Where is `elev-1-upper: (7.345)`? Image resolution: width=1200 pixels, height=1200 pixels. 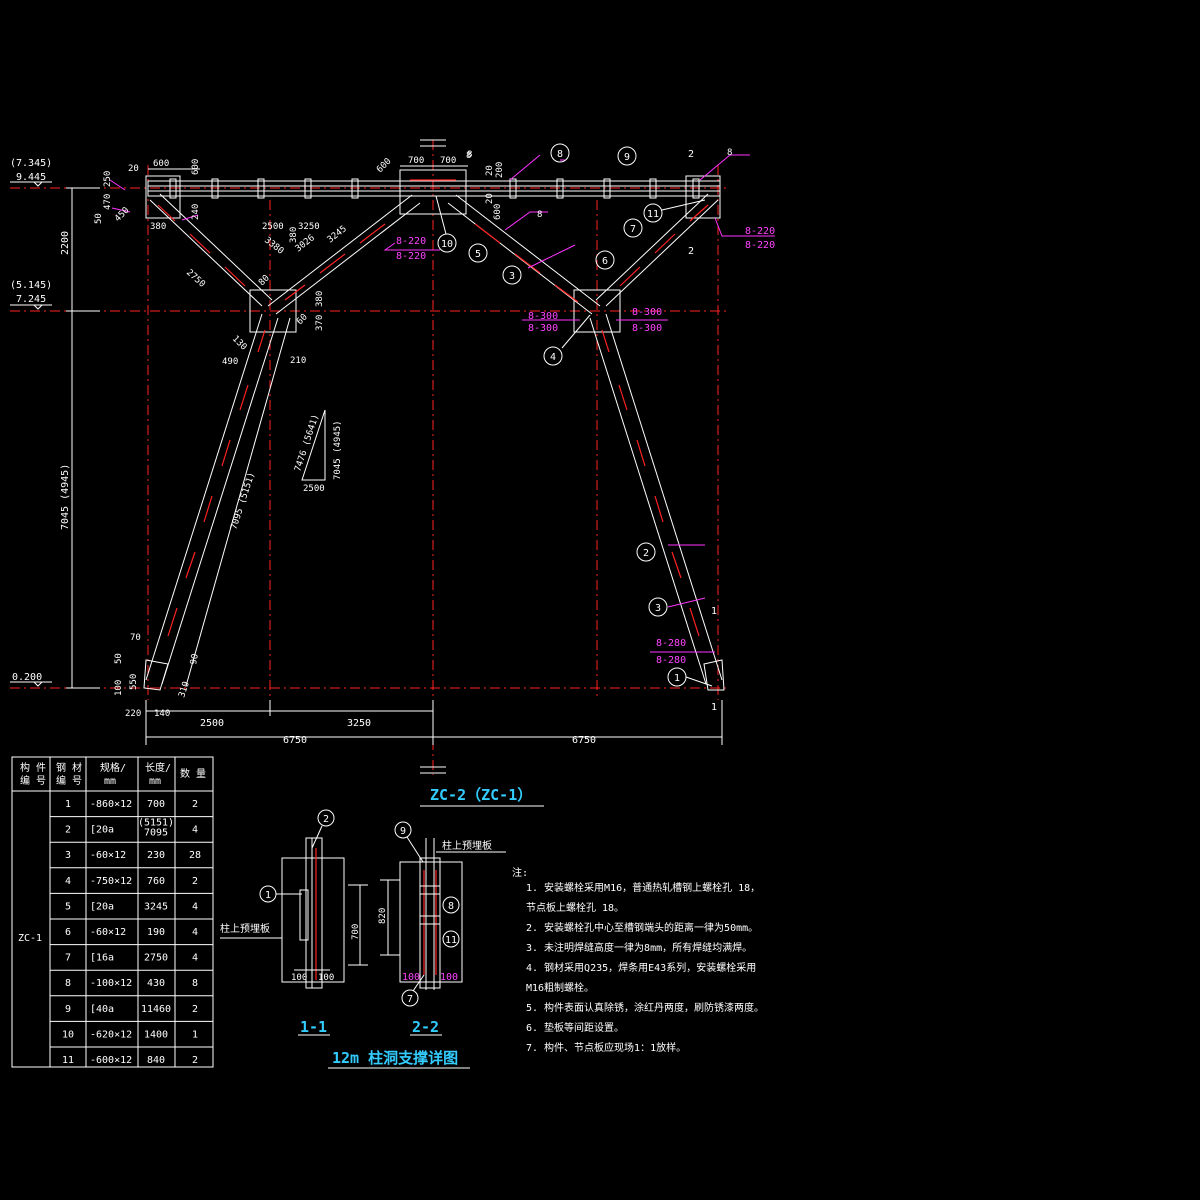 elev-1-upper: (7.345) is located at coordinates (31, 163).